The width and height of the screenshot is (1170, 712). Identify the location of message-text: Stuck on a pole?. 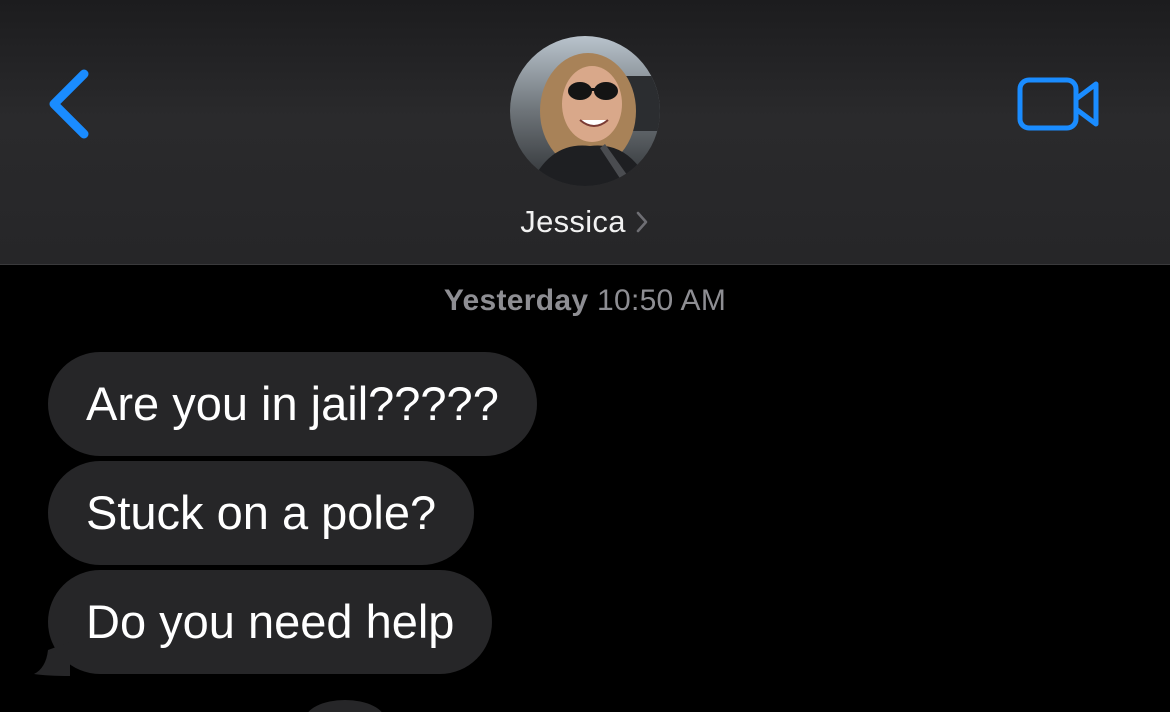
(261, 512).